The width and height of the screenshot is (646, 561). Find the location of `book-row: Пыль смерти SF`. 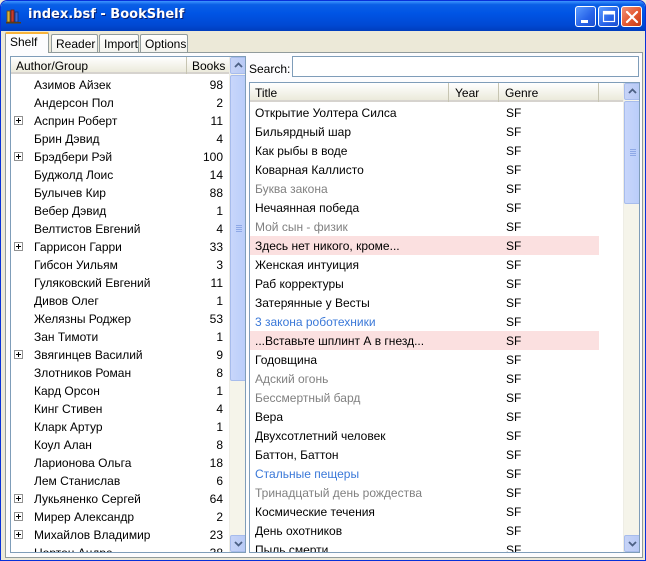

book-row: Пыль смерти SF is located at coordinates (424, 546).